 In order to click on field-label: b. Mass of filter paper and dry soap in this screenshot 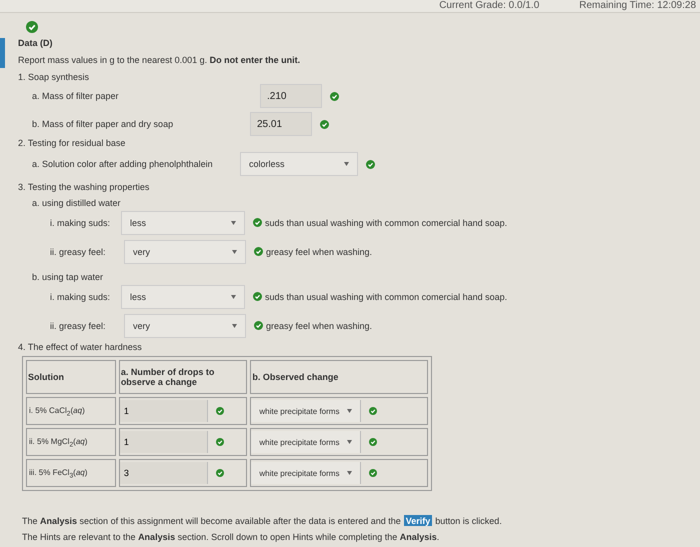, I will do `click(103, 124)`.